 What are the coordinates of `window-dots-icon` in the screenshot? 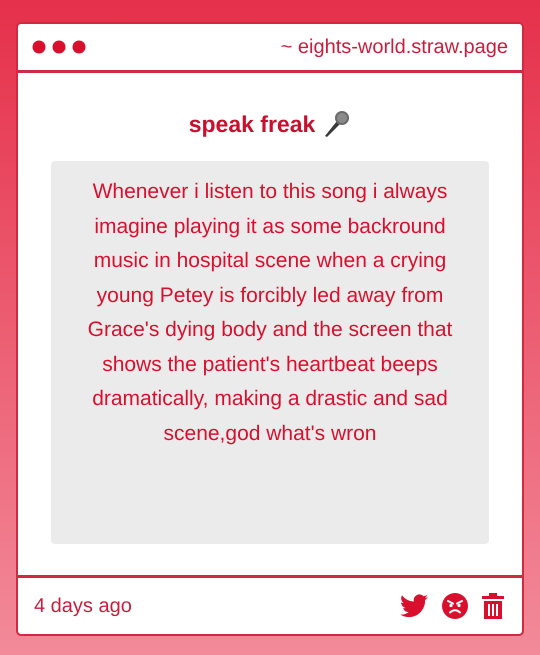 It's located at (59, 47).